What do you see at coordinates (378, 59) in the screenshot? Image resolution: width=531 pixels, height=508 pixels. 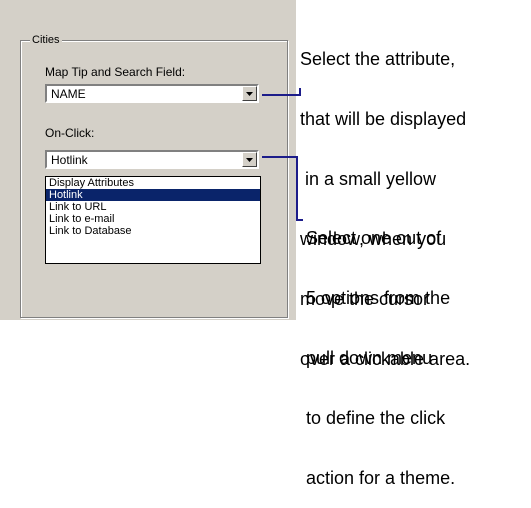 I see `callout-line: Select the attribute,` at bounding box center [378, 59].